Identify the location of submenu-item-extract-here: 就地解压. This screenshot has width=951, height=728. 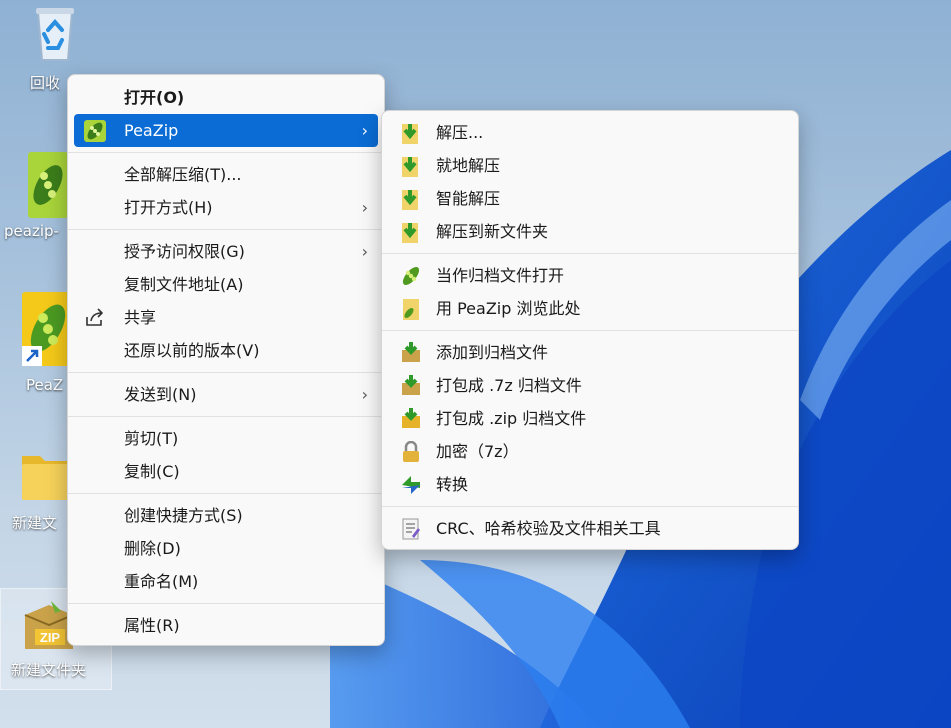
(590, 165).